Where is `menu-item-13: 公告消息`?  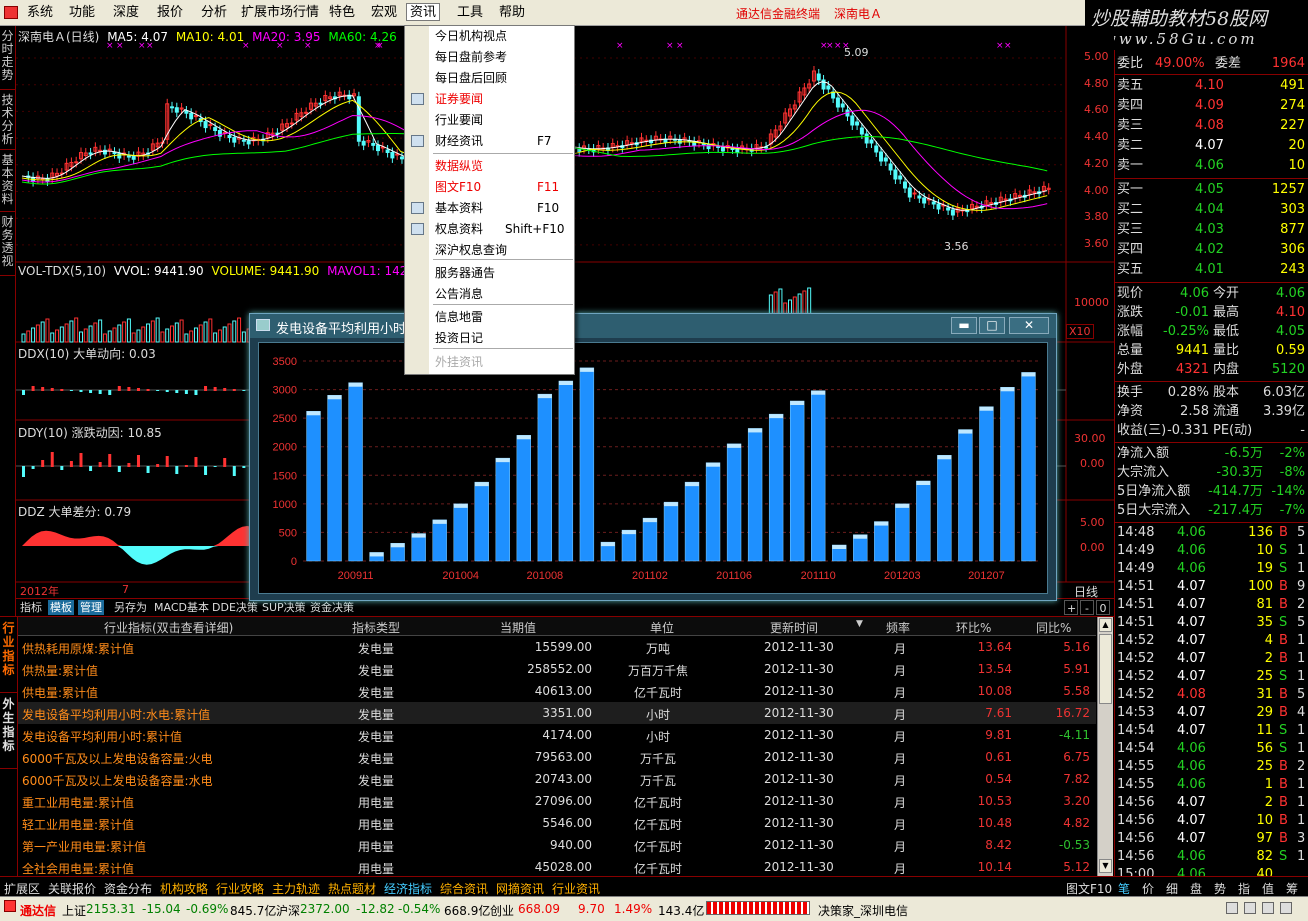 menu-item-13: 公告消息 is located at coordinates (489, 294).